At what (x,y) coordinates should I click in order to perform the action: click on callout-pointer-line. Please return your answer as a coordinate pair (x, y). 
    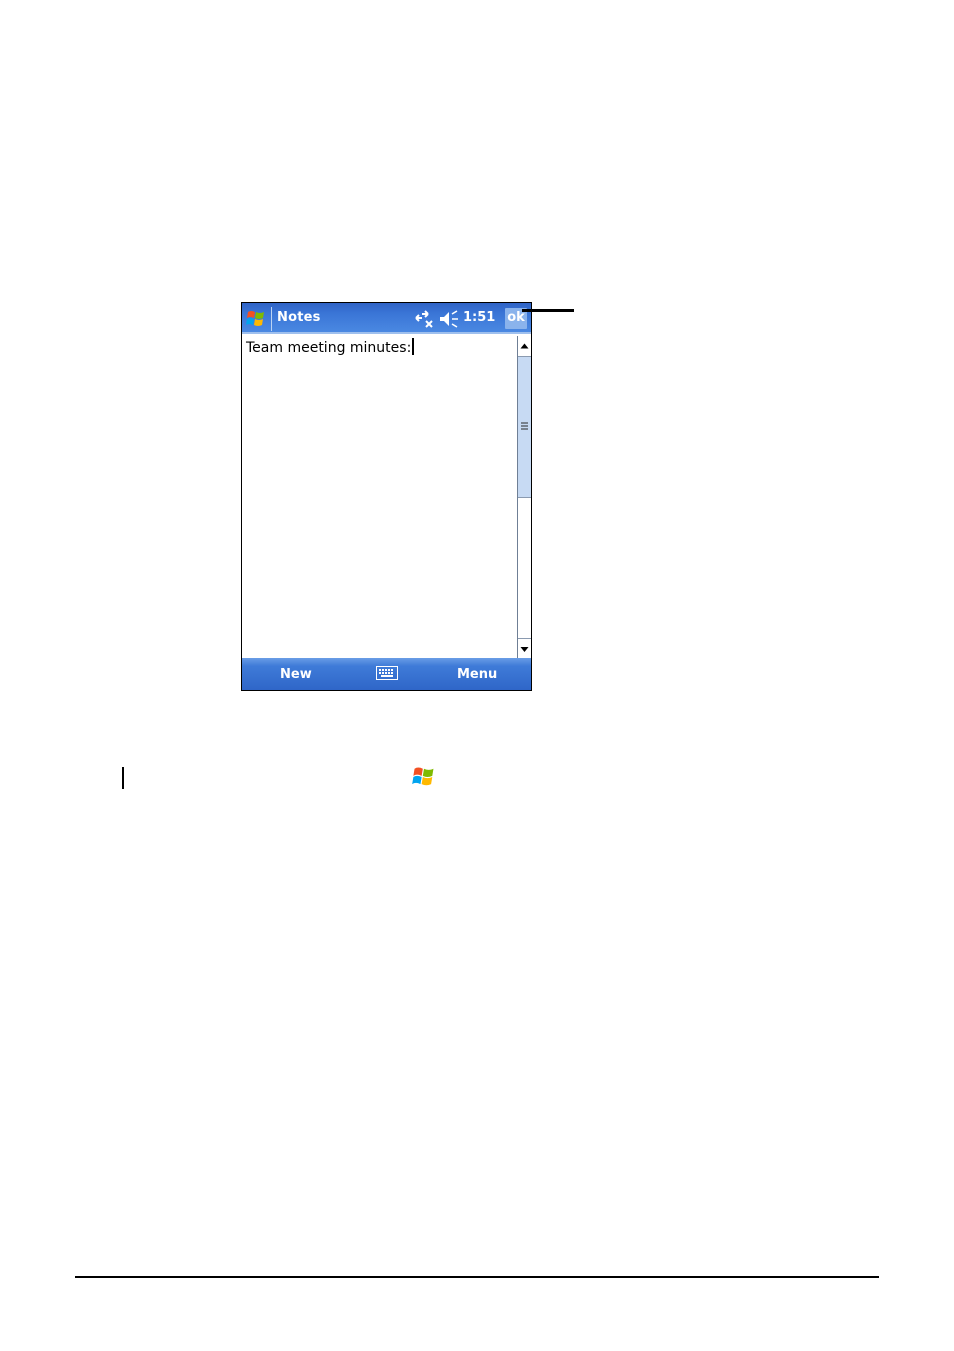
    Looking at the image, I should click on (548, 310).